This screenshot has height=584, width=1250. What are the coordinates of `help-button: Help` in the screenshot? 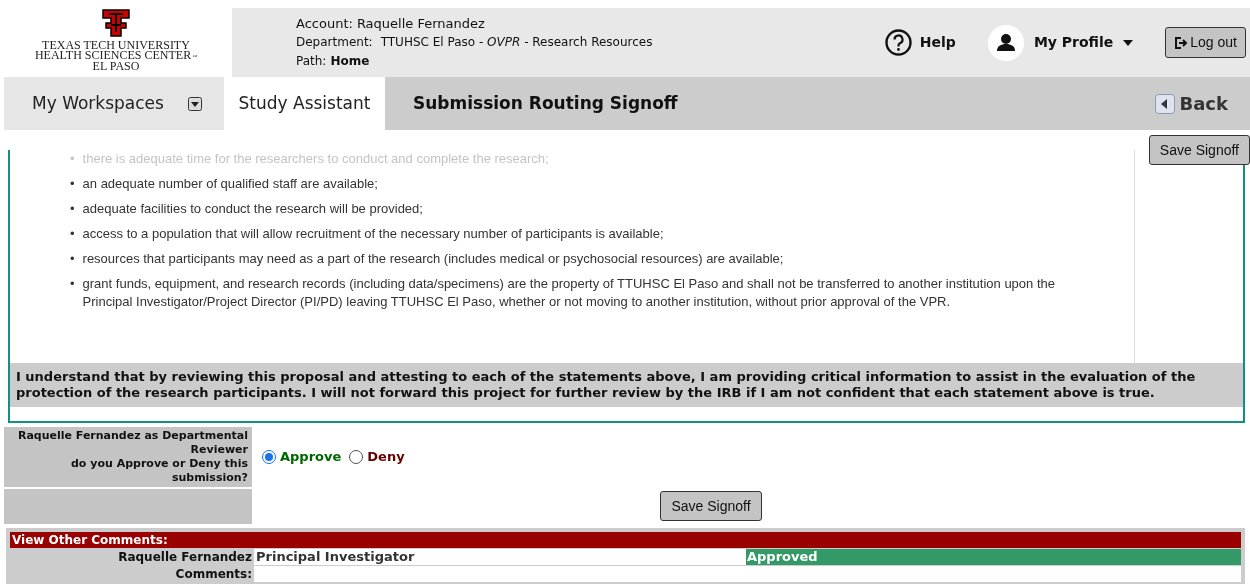 It's located at (920, 42).